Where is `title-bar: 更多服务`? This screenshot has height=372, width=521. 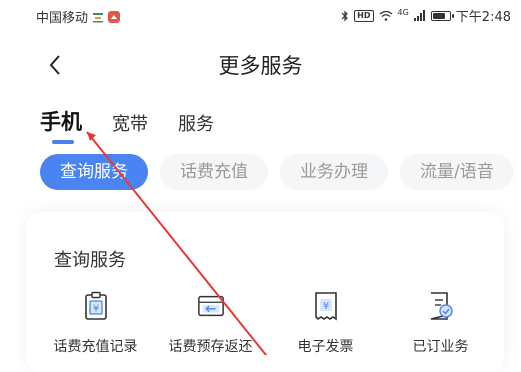 title-bar: 更多服务 is located at coordinates (260, 65).